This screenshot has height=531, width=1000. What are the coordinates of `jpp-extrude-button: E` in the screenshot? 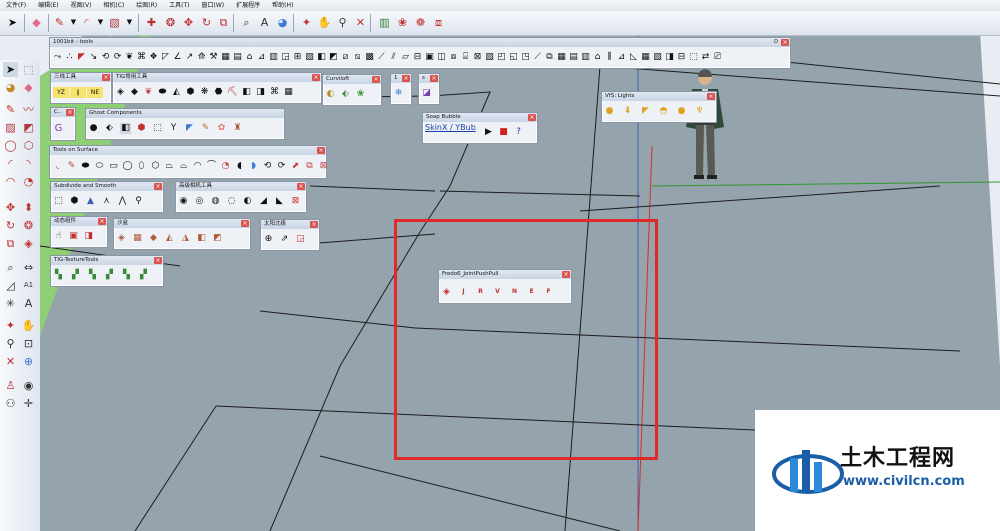 It's located at (531, 292).